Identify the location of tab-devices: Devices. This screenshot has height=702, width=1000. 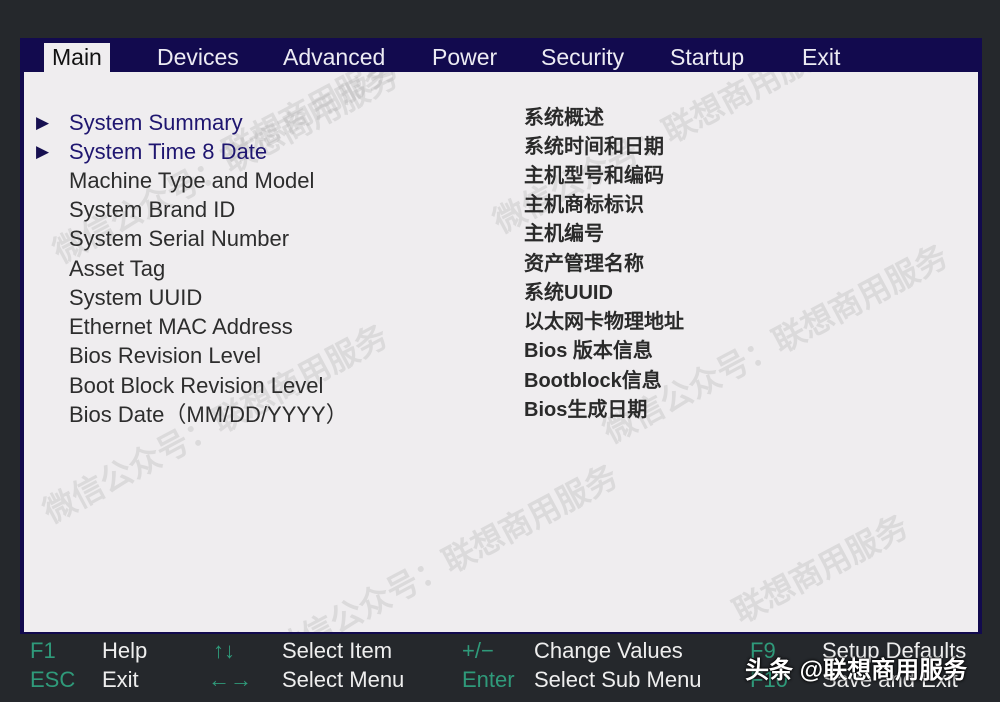
(198, 57).